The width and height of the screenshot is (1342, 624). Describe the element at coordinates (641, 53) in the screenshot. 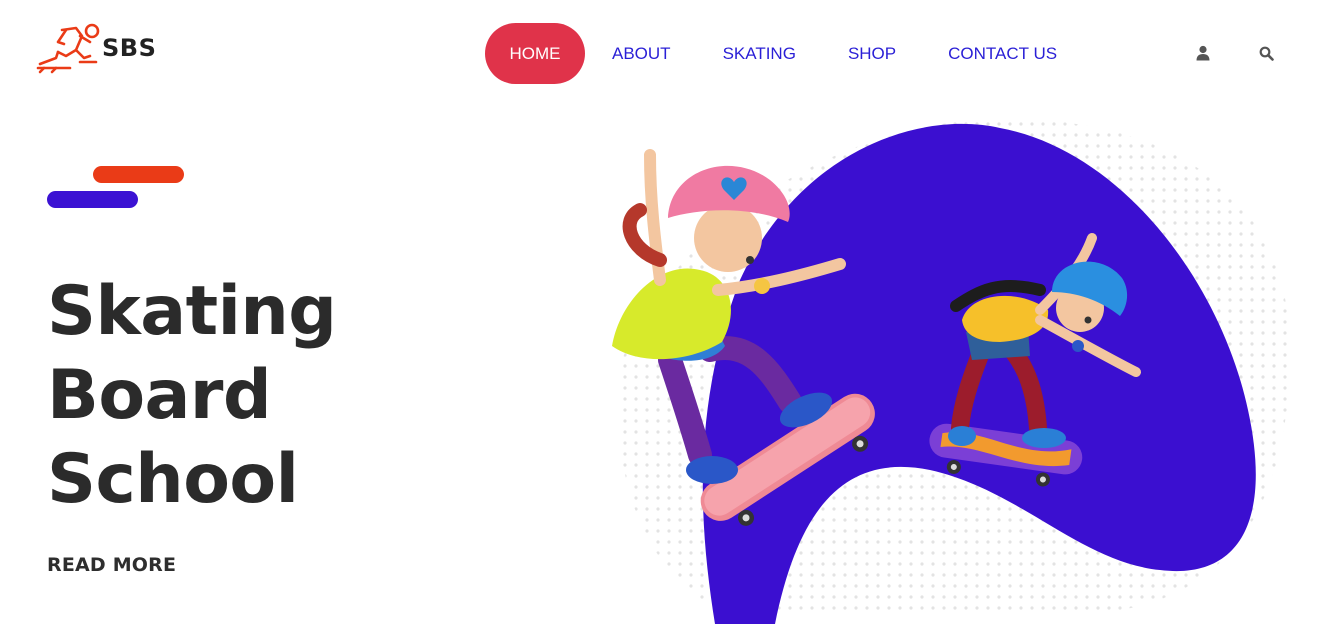

I see `nav-about: ABOUT` at that location.